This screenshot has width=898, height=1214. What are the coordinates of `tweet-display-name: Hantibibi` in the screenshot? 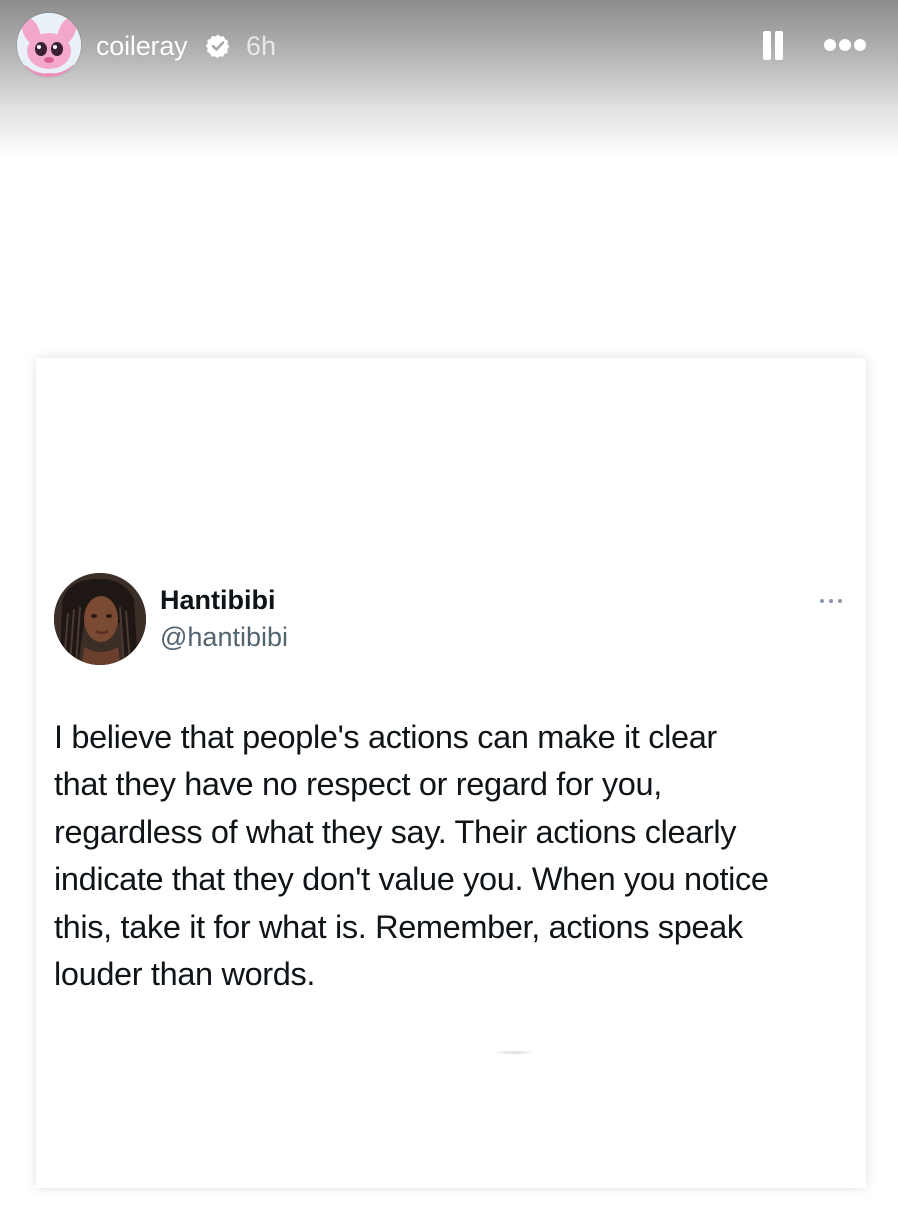 It's located at (218, 600).